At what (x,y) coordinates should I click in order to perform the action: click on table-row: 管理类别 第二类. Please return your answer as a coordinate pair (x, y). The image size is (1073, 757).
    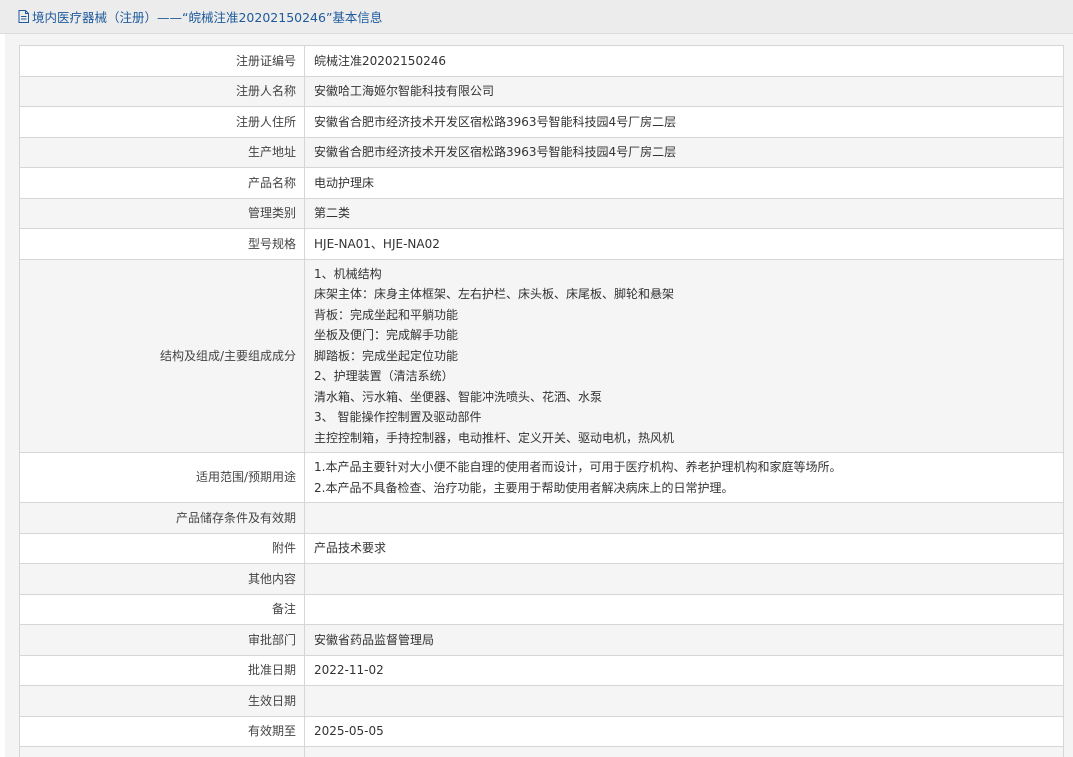
    Looking at the image, I should click on (541, 213).